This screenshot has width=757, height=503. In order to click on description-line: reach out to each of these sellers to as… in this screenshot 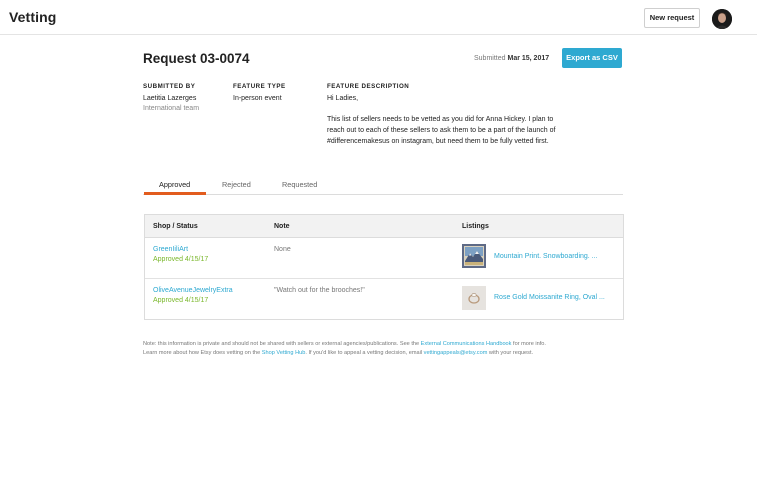, I will do `click(441, 130)`.